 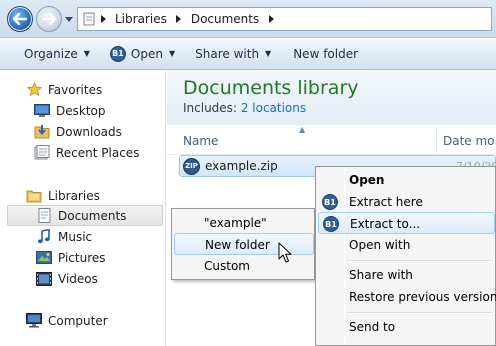 I want to click on menu-item-open: Open, so click(x=406, y=180).